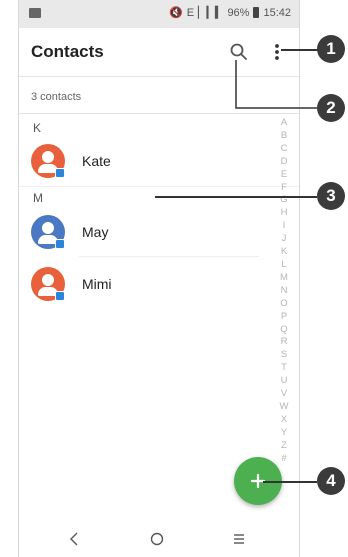 The image size is (348, 557). Describe the element at coordinates (284, 394) in the screenshot. I see `index-letter: V` at that location.